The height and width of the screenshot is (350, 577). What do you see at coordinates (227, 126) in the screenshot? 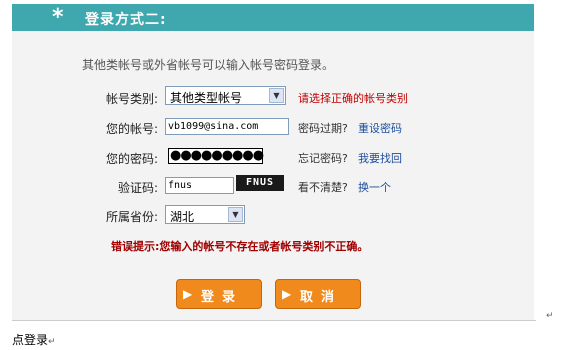
I see `account-input: vb1099@sina.com` at bounding box center [227, 126].